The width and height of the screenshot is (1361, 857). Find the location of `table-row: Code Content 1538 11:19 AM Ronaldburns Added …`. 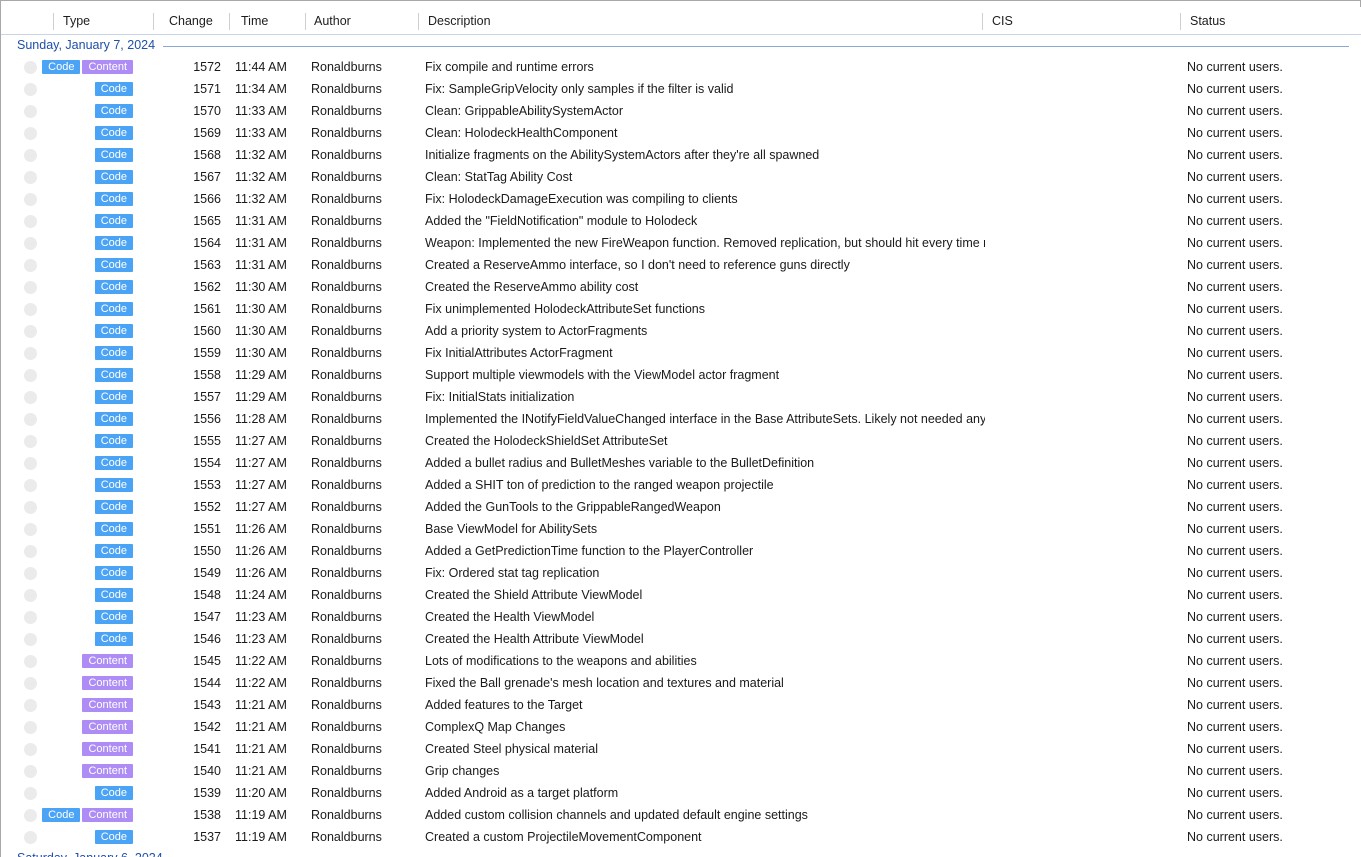

table-row: Code Content 1538 11:19 AM Ronaldburns Added … is located at coordinates (681, 815).